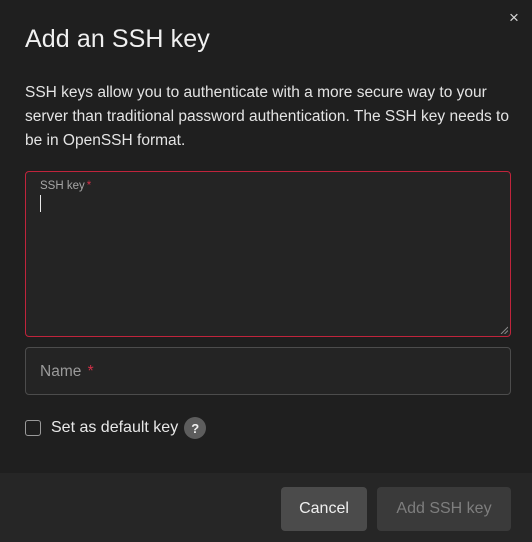  I want to click on required-mark: *, so click(89, 186).